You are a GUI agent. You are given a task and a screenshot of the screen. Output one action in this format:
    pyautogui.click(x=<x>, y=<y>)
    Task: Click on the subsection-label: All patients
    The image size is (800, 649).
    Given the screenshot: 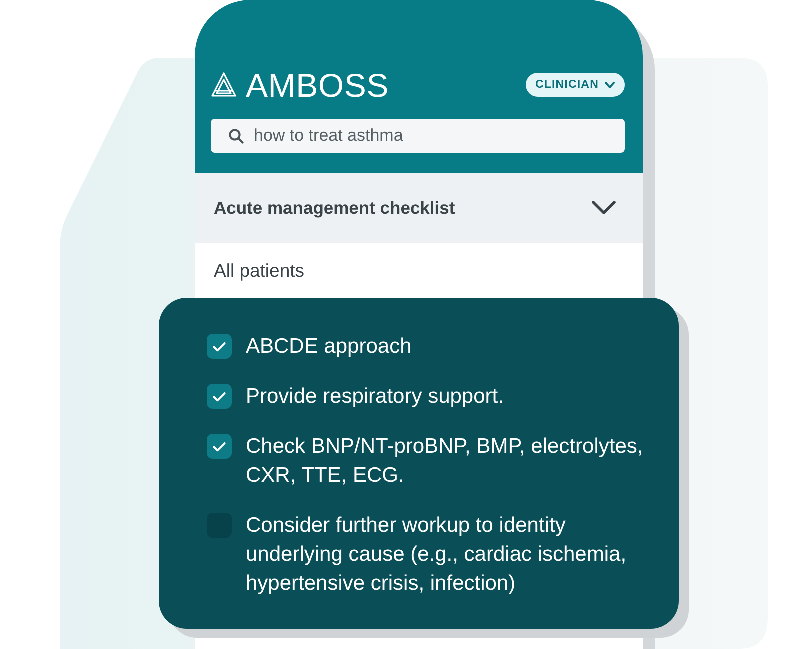 What is the action you would take?
    pyautogui.click(x=259, y=271)
    